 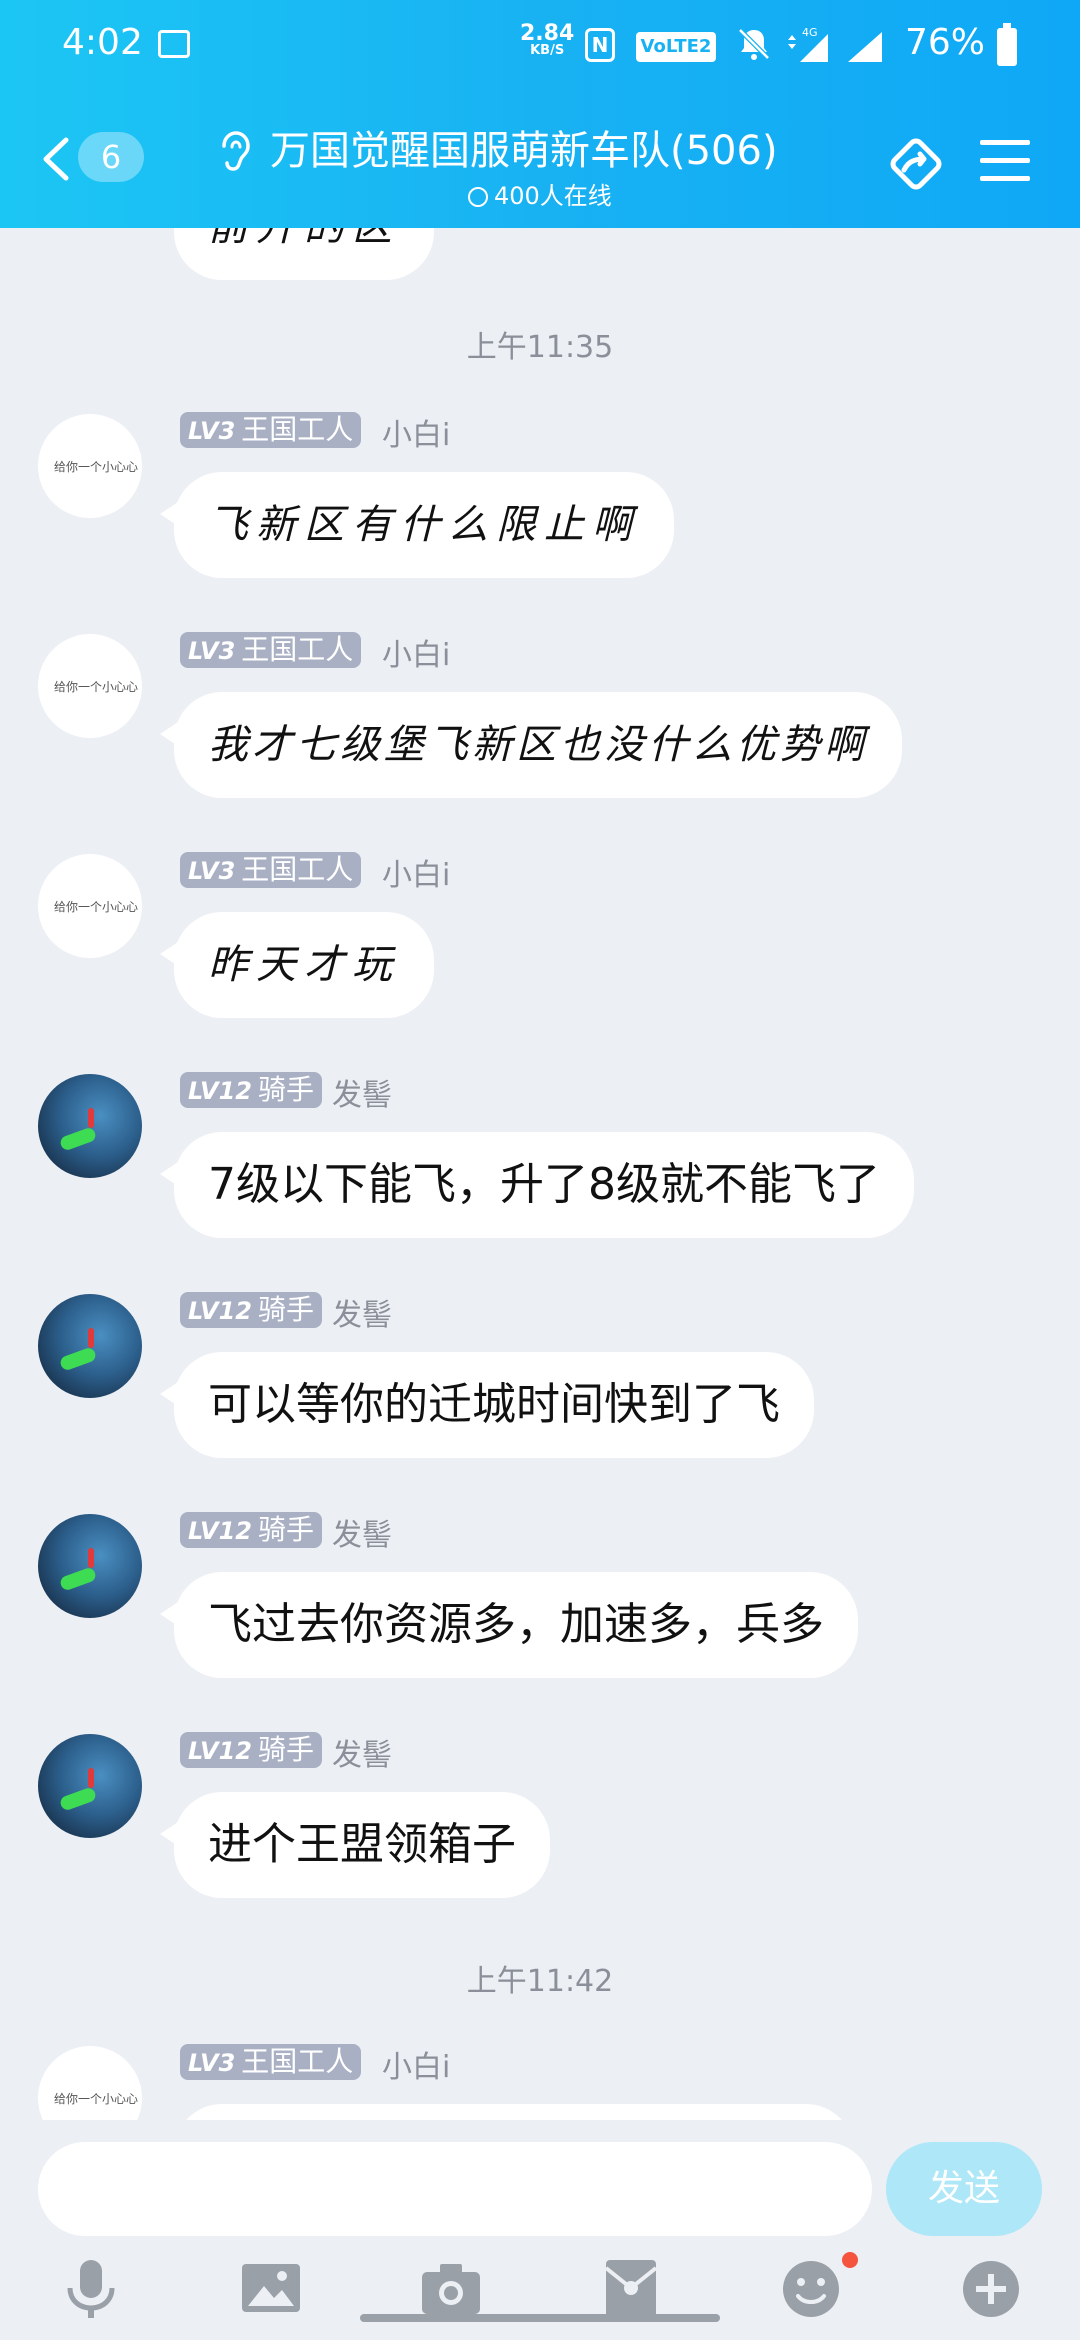 What do you see at coordinates (91, 2289) in the screenshot?
I see `microphone-icon` at bounding box center [91, 2289].